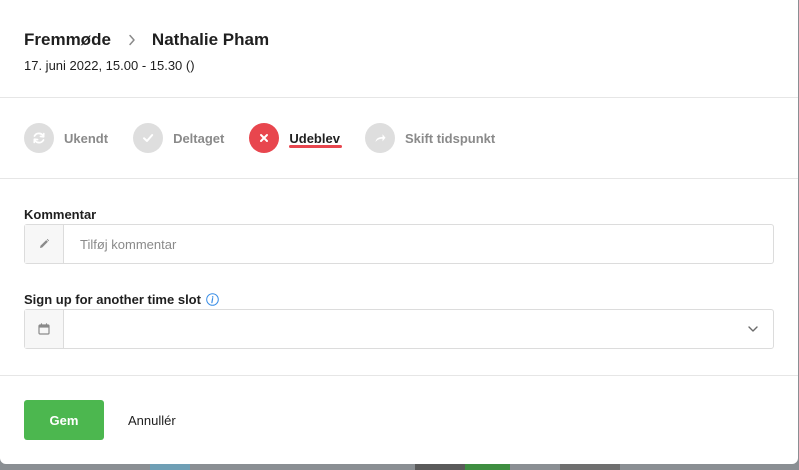  What do you see at coordinates (148, 138) in the screenshot?
I see `check-icon` at bounding box center [148, 138].